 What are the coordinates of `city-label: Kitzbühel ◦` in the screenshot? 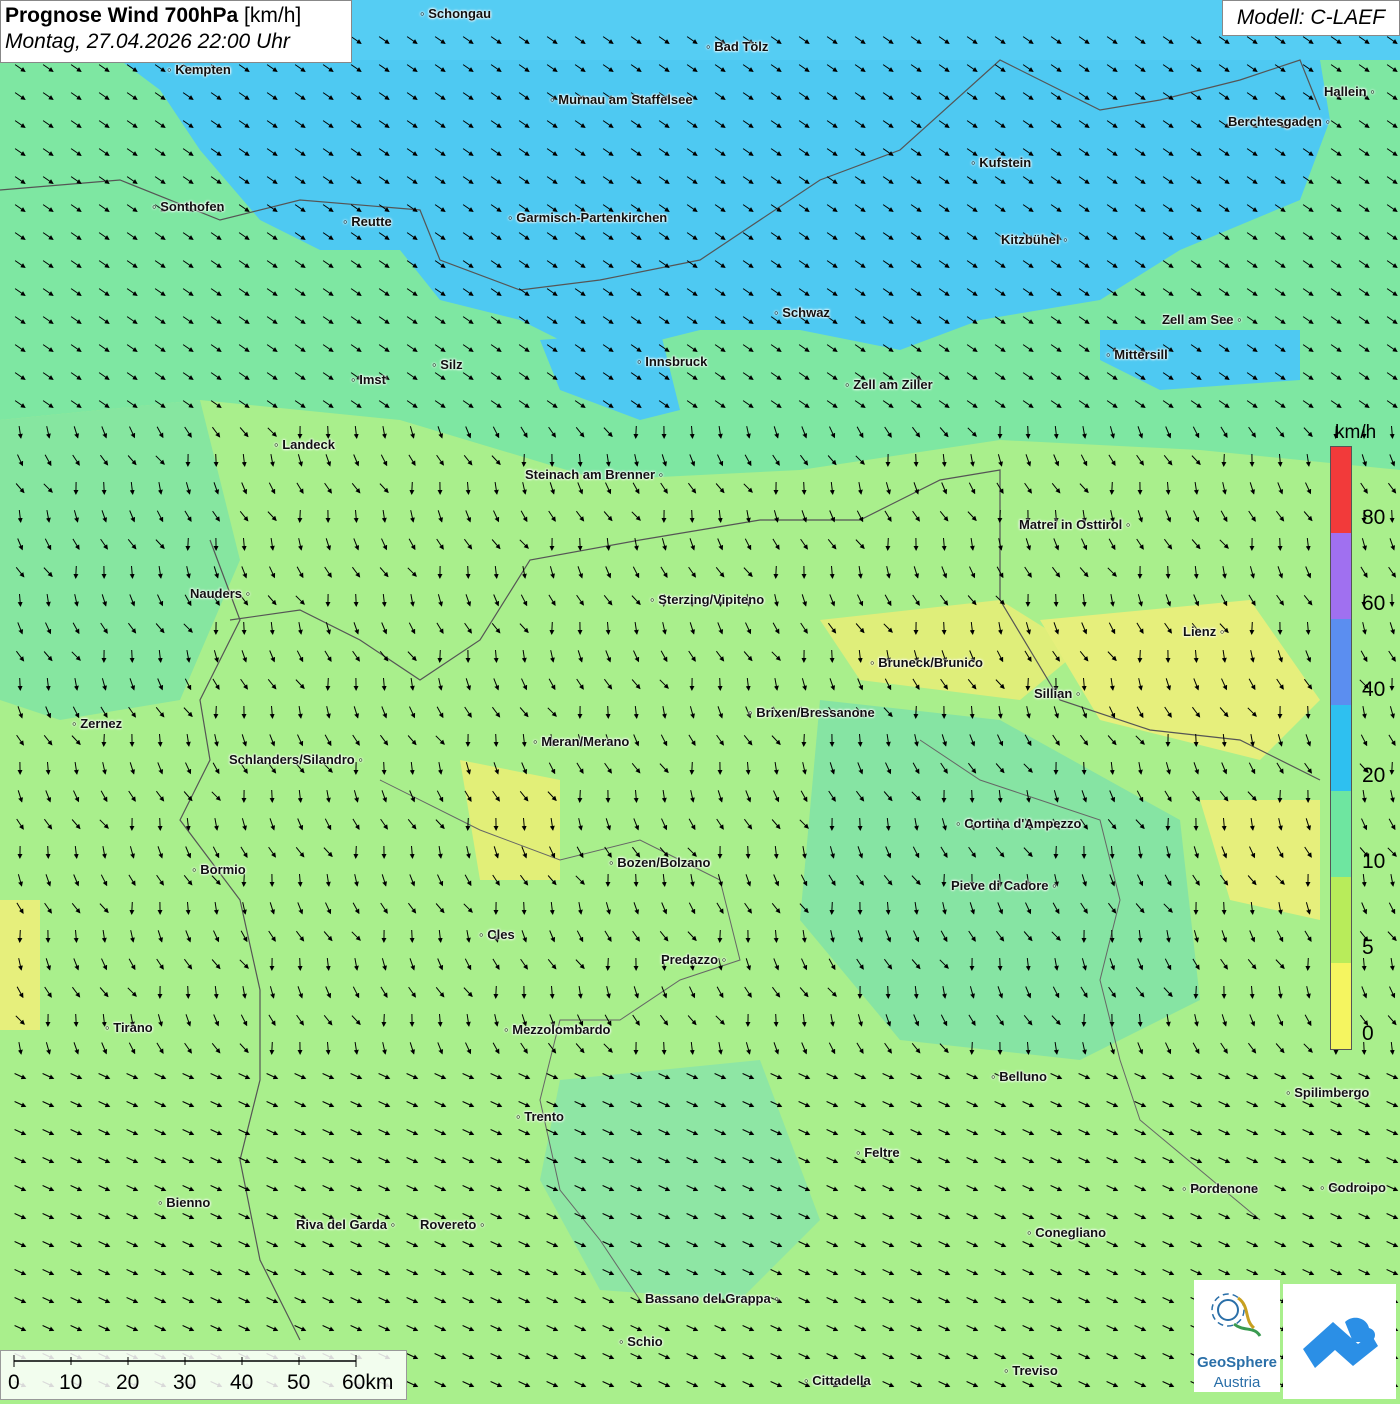 It's located at (1034, 239).